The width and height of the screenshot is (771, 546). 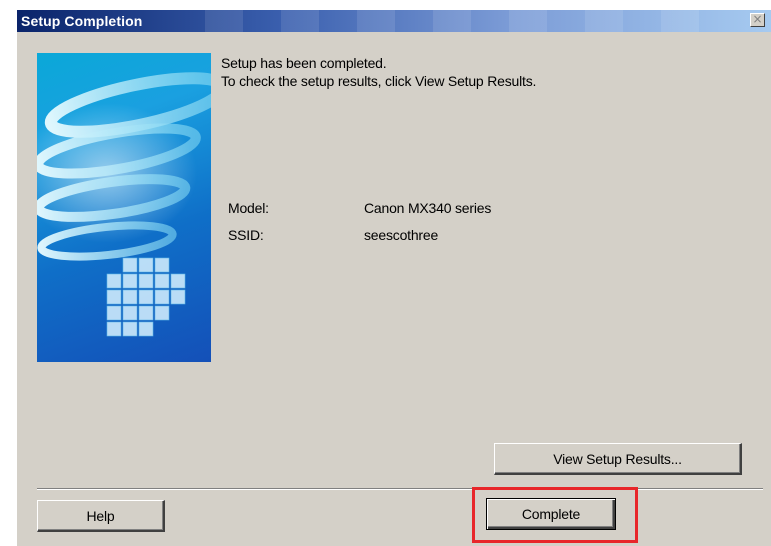 What do you see at coordinates (400, 489) in the screenshot?
I see `footer-separator` at bounding box center [400, 489].